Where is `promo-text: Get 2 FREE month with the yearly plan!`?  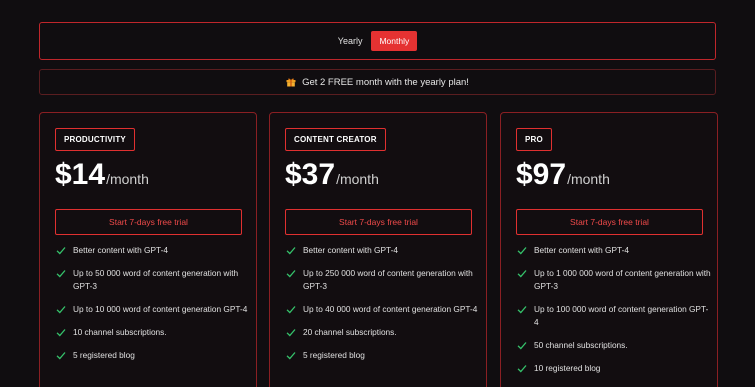 promo-text: Get 2 FREE month with the yearly plan! is located at coordinates (385, 82).